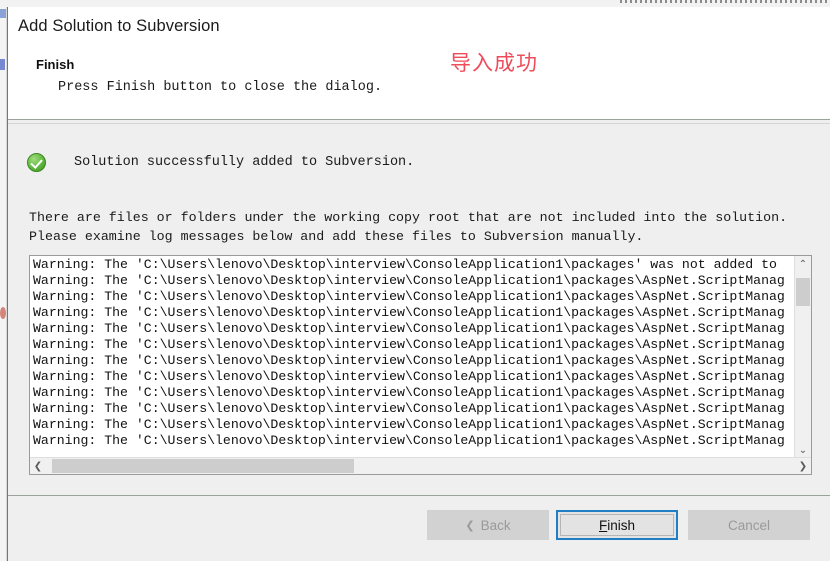  I want to click on scroll-up-arrow-icon: ⌃, so click(803, 264).